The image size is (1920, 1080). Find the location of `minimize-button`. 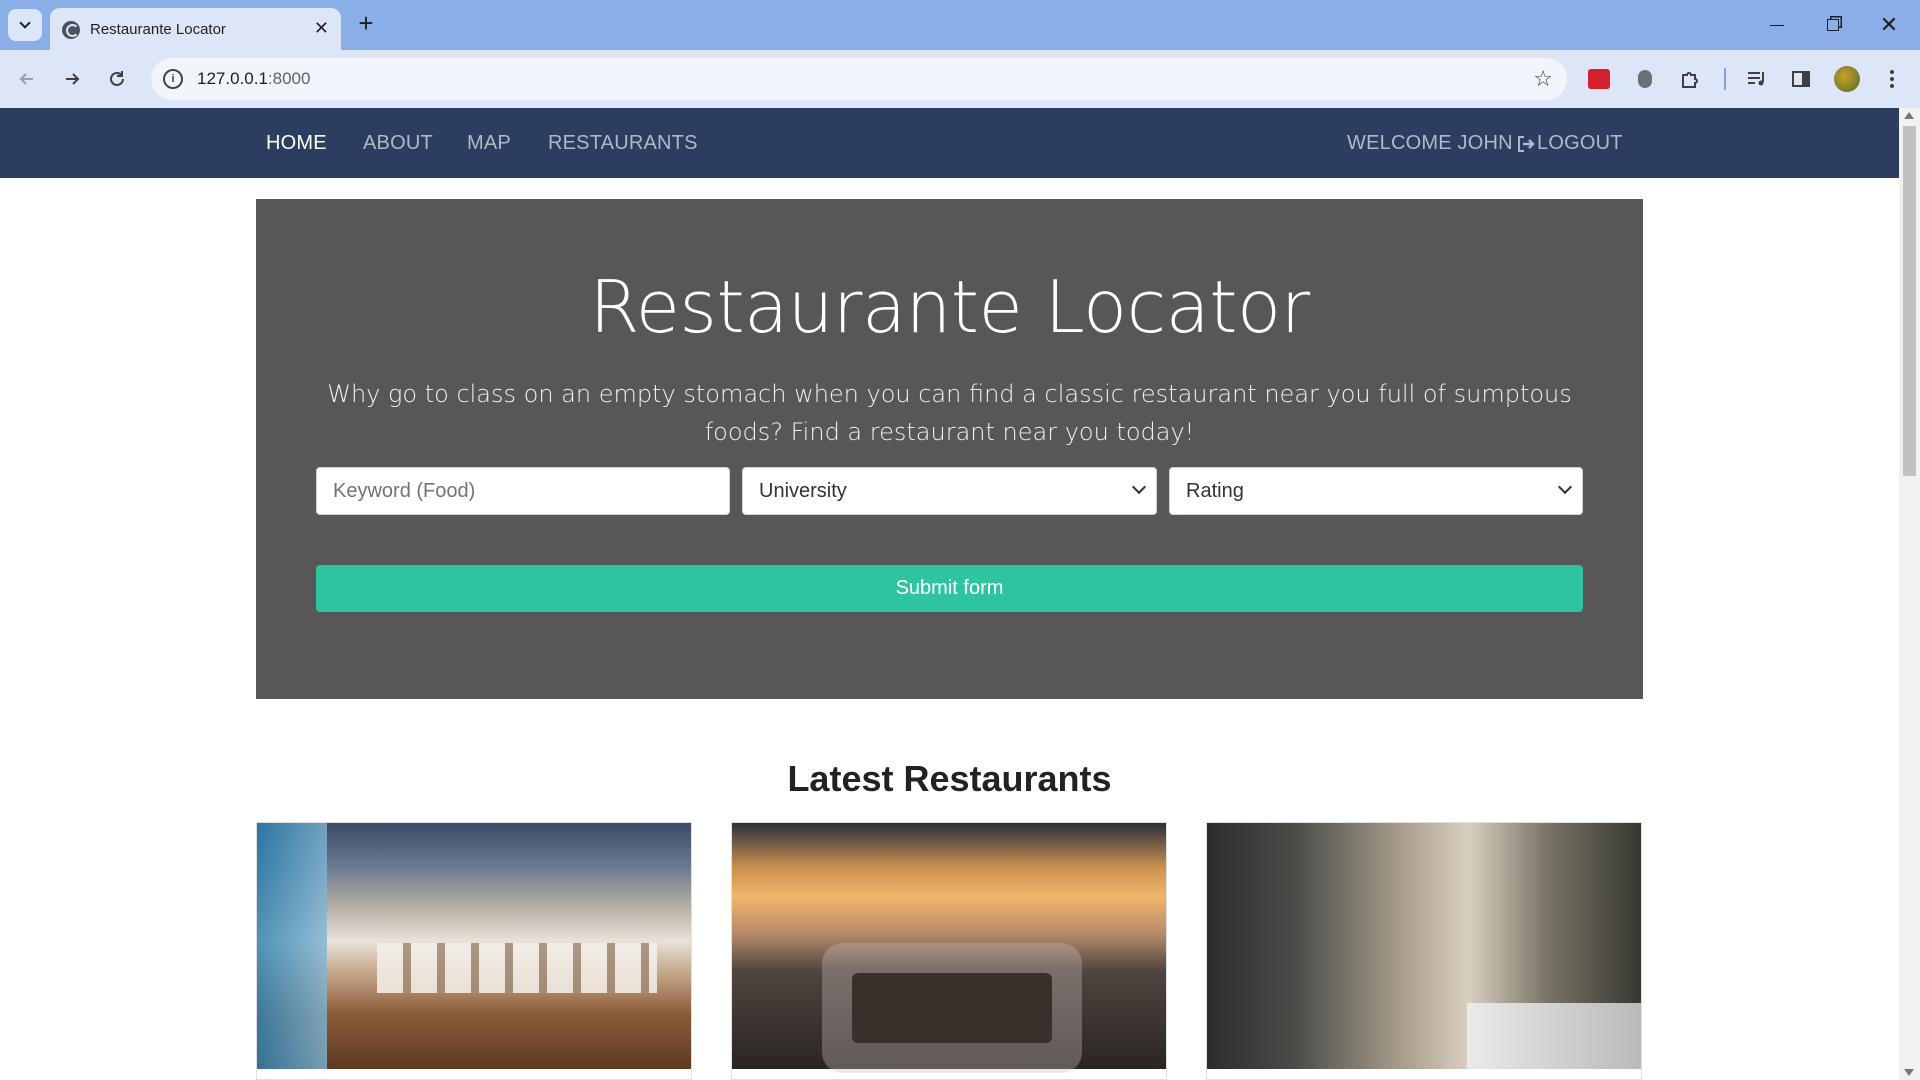

minimize-button is located at coordinates (1777, 25).